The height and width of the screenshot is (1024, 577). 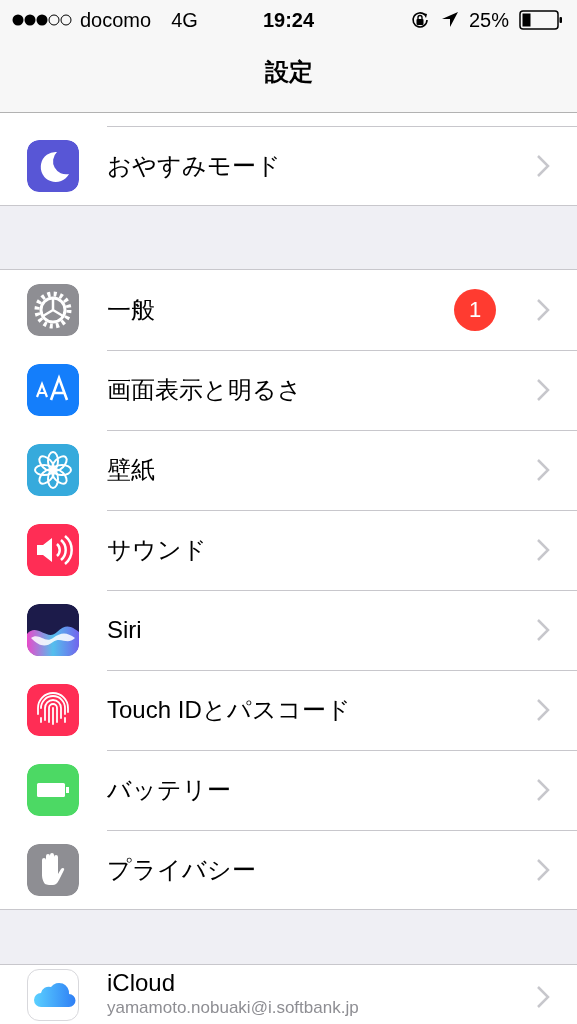 What do you see at coordinates (233, 1008) in the screenshot?
I see `account-email: yamamoto.nobuaki@i.softbank.jp` at bounding box center [233, 1008].